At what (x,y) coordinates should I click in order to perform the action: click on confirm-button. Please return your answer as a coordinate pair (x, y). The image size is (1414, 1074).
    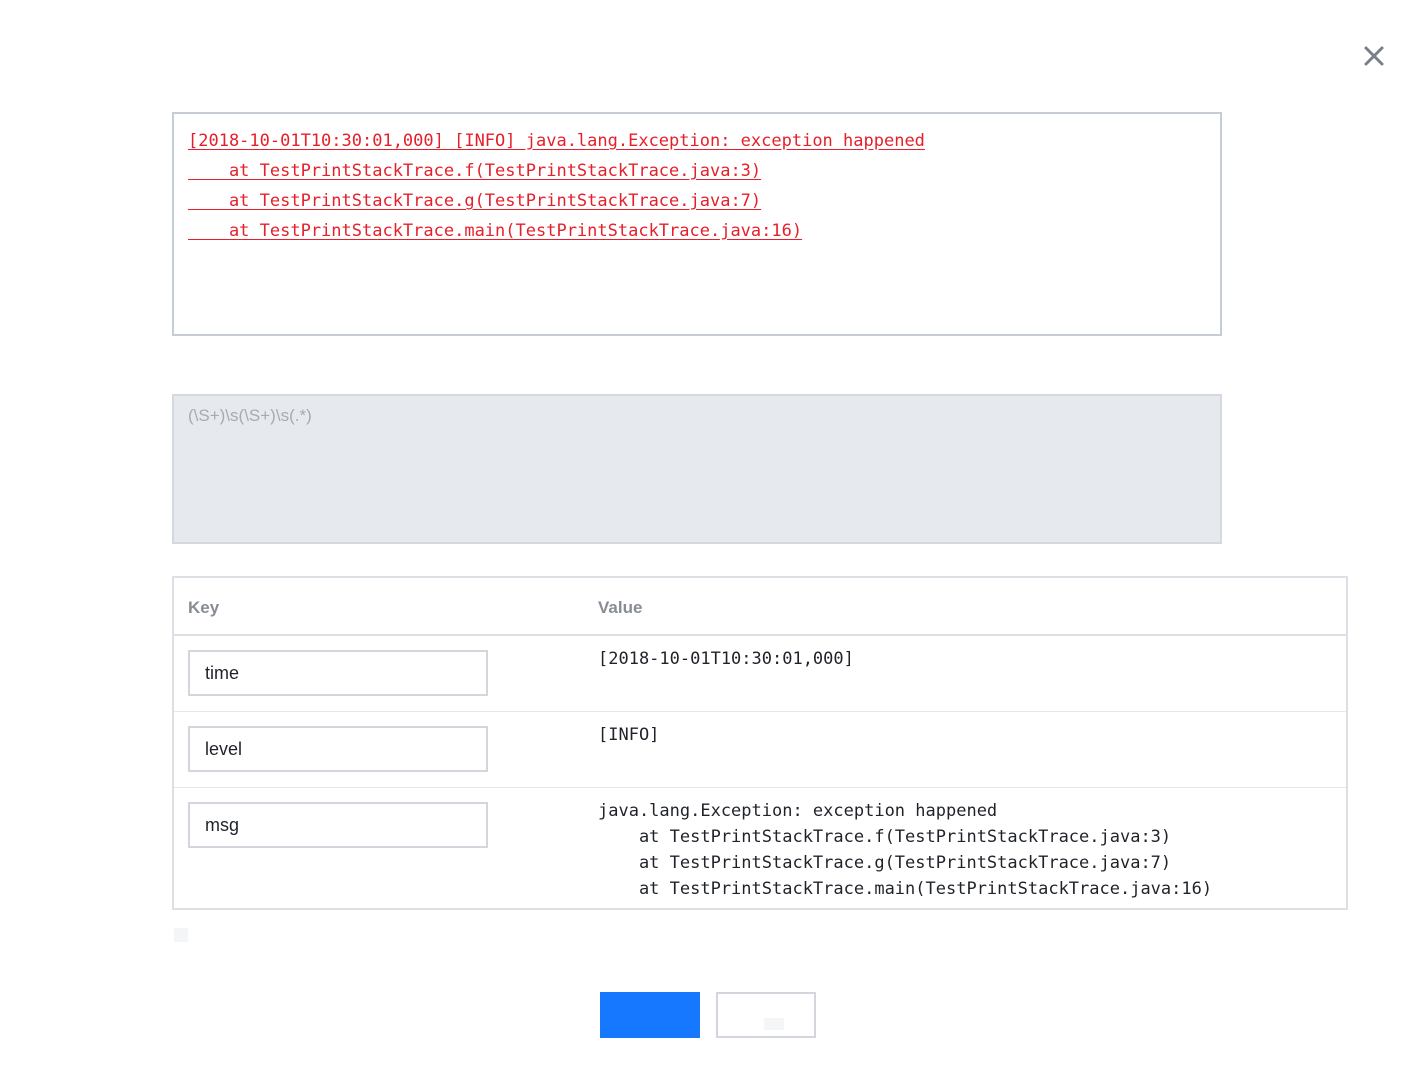
    Looking at the image, I should click on (650, 1015).